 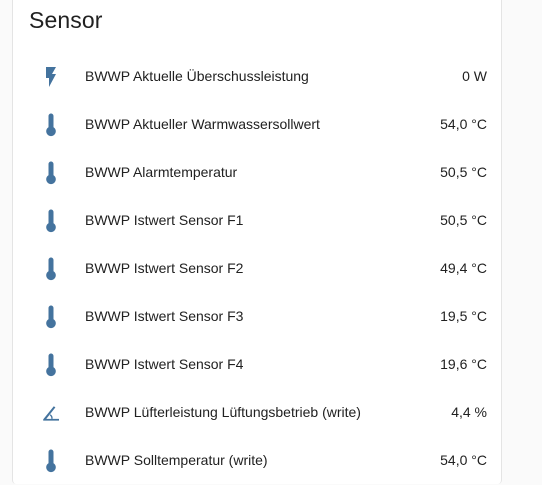 I want to click on entity-label: BWWP Alarmtemperatur, so click(x=161, y=172).